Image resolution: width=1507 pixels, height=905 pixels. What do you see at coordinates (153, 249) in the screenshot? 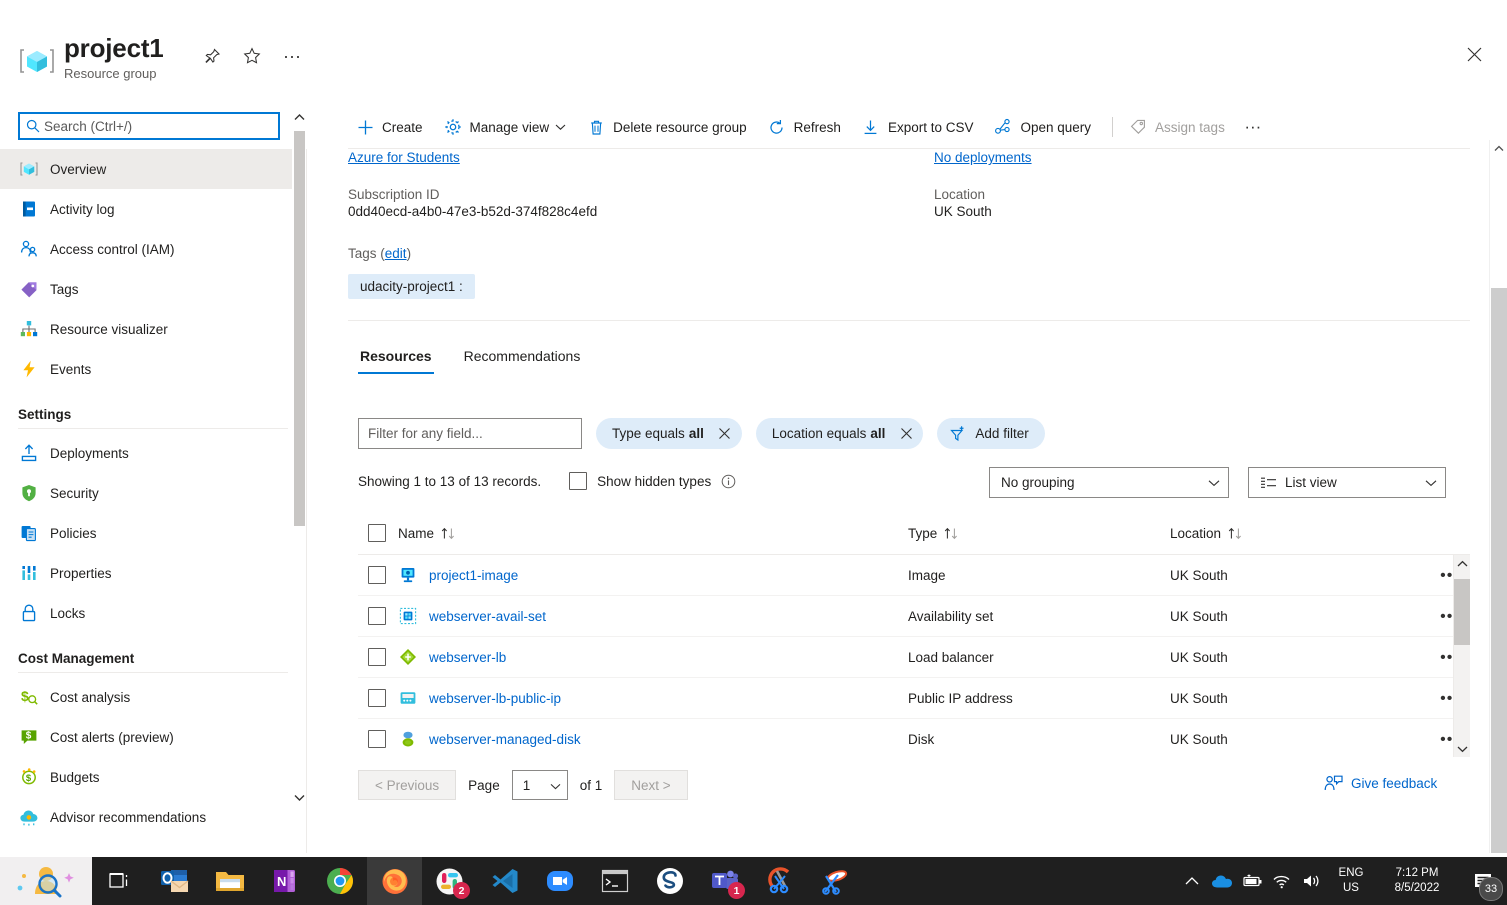
I see `sidebar-item-access-control-iam: Access control (IAM)` at bounding box center [153, 249].